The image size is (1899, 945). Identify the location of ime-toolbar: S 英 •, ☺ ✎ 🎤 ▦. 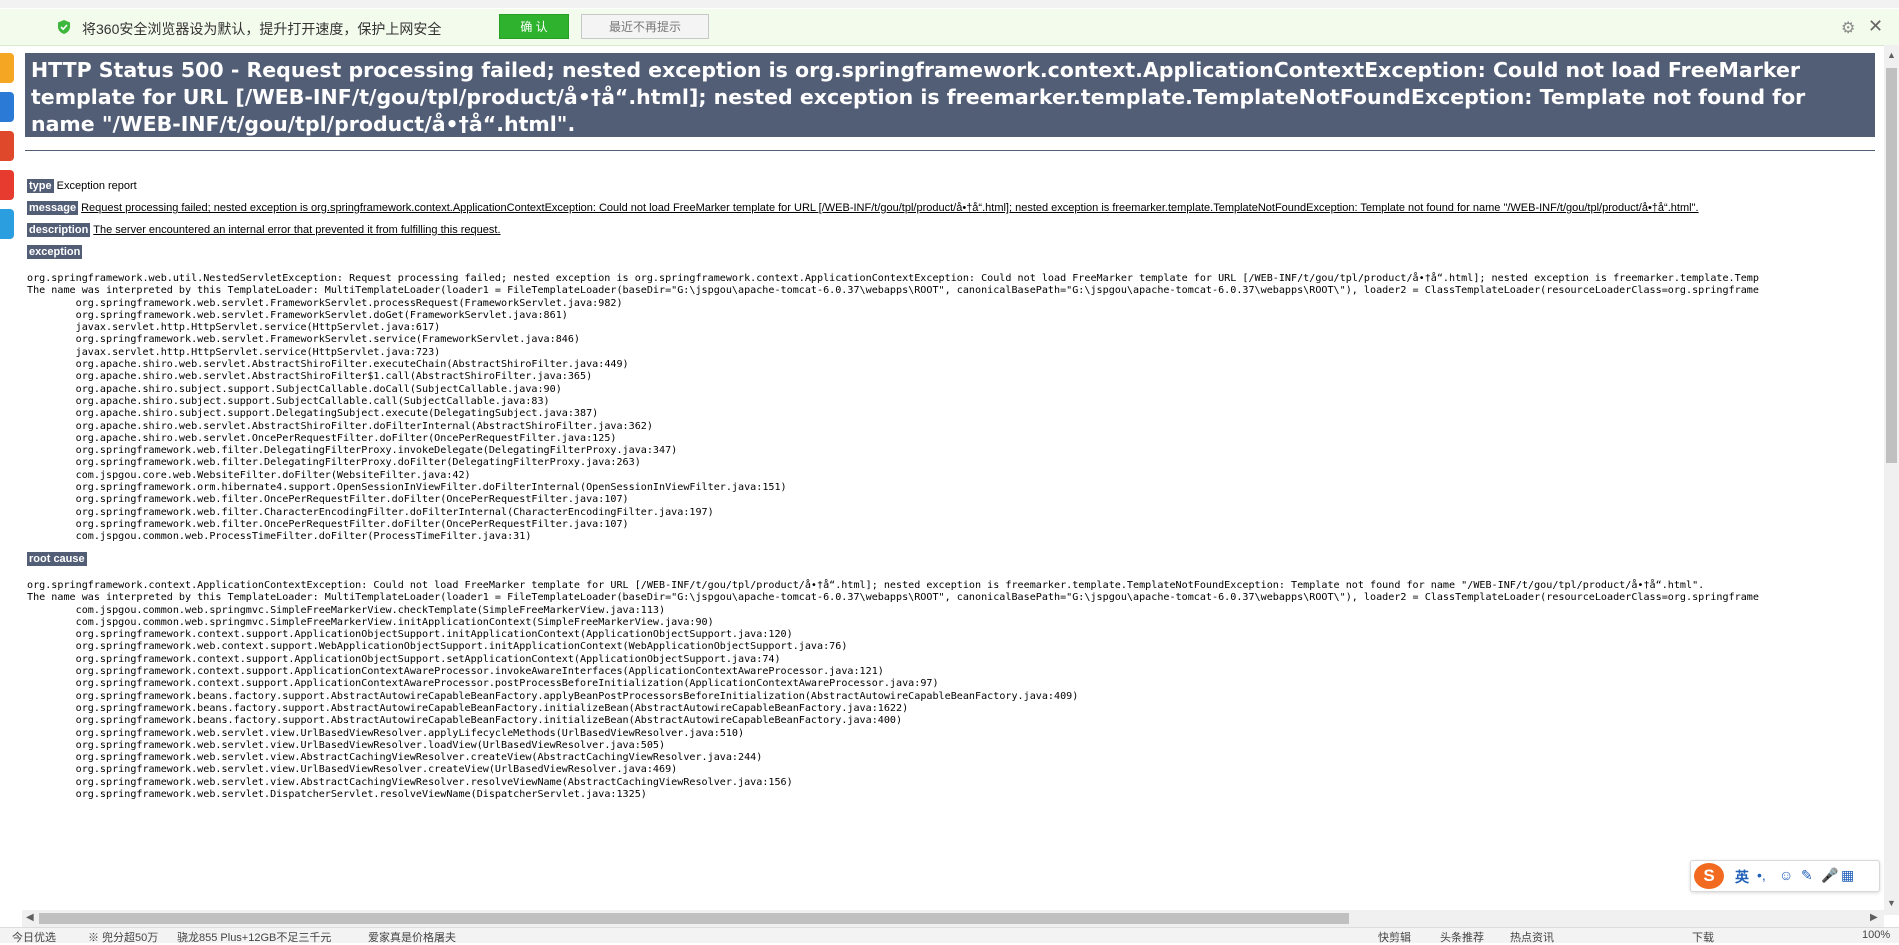
(1785, 876).